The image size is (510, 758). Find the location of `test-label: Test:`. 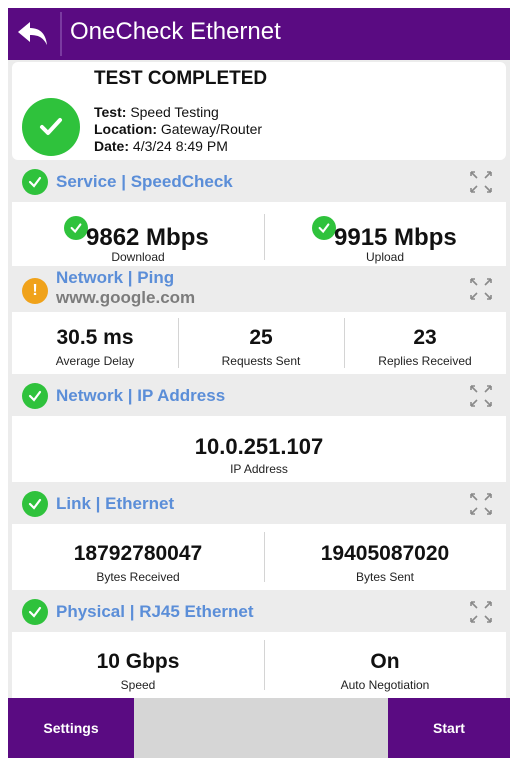

test-label: Test: is located at coordinates (110, 112).